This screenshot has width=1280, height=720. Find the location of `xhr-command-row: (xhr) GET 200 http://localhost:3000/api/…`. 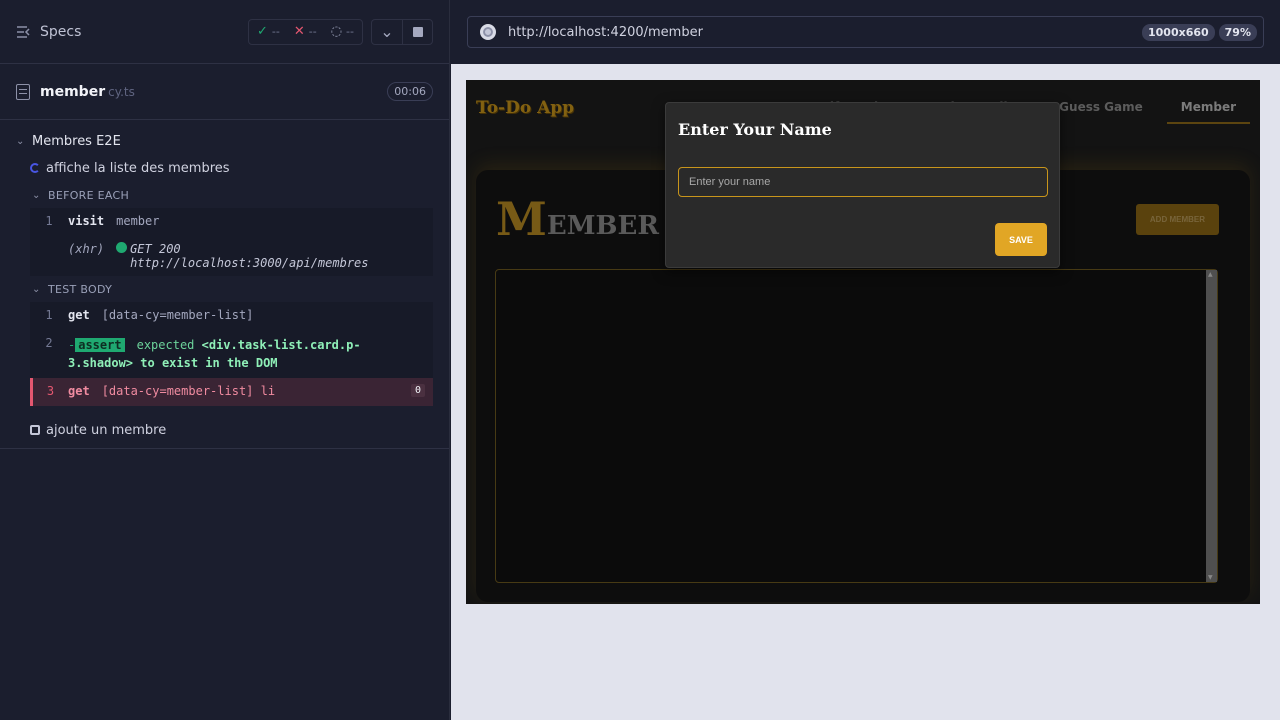

xhr-command-row: (xhr) GET 200 http://localhost:3000/api/… is located at coordinates (231, 256).